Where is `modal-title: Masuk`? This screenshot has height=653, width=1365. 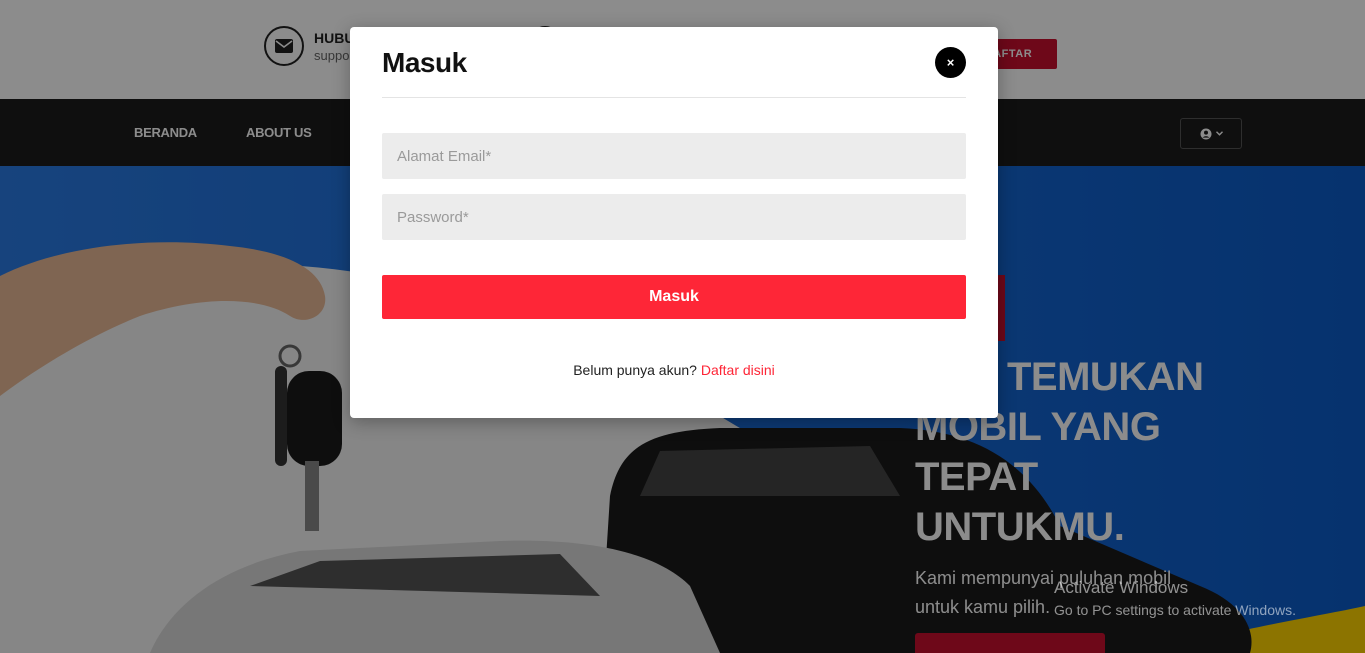 modal-title: Masuk is located at coordinates (424, 62).